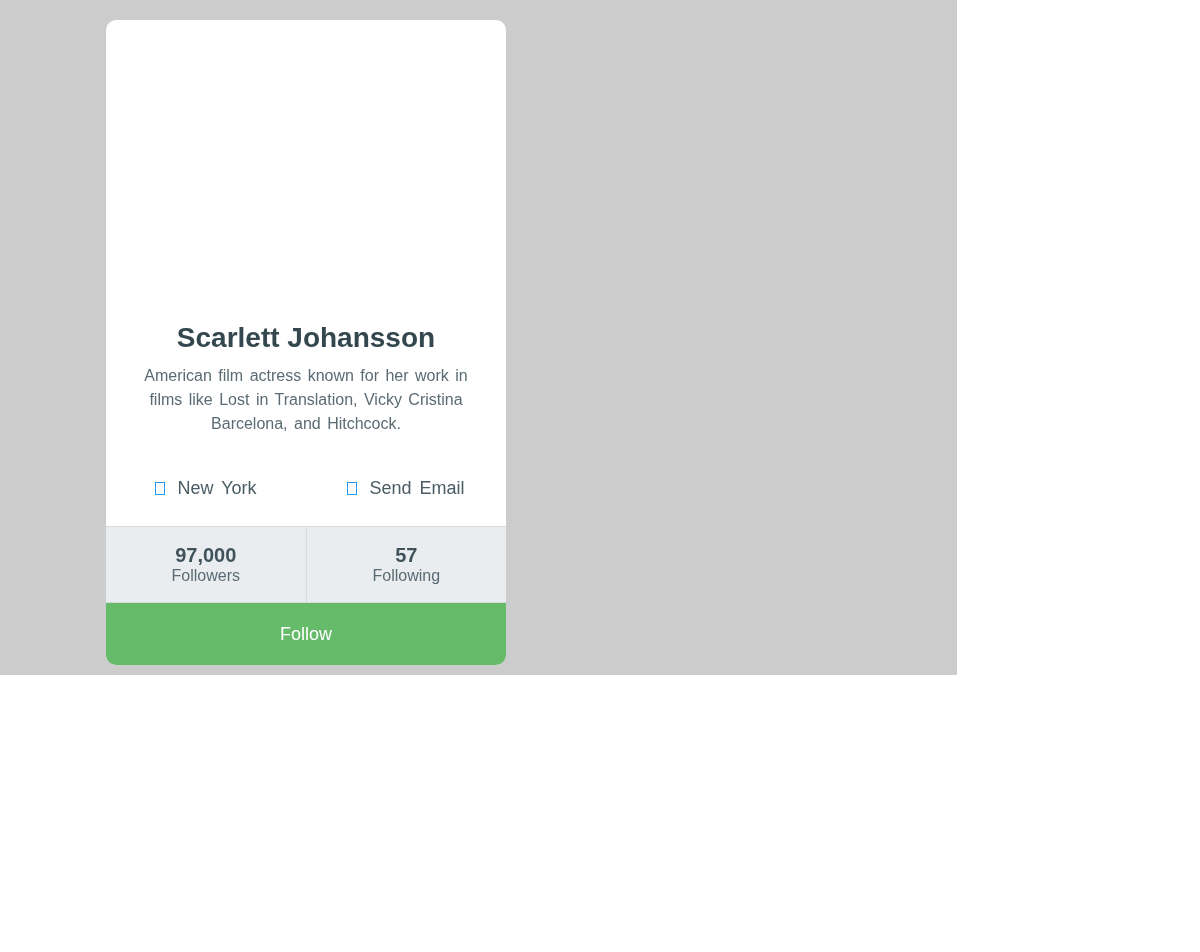  Describe the element at coordinates (406, 555) in the screenshot. I see `stat-value: 57` at that location.